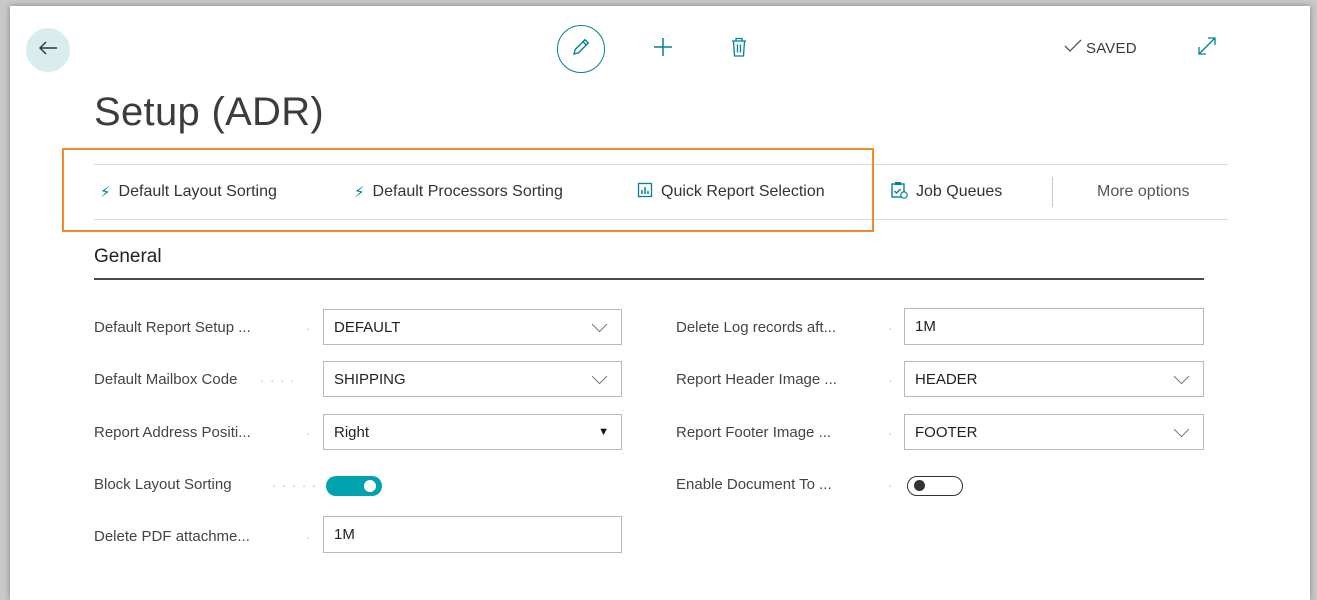  I want to click on action-job-queues: Job Queues, so click(946, 192).